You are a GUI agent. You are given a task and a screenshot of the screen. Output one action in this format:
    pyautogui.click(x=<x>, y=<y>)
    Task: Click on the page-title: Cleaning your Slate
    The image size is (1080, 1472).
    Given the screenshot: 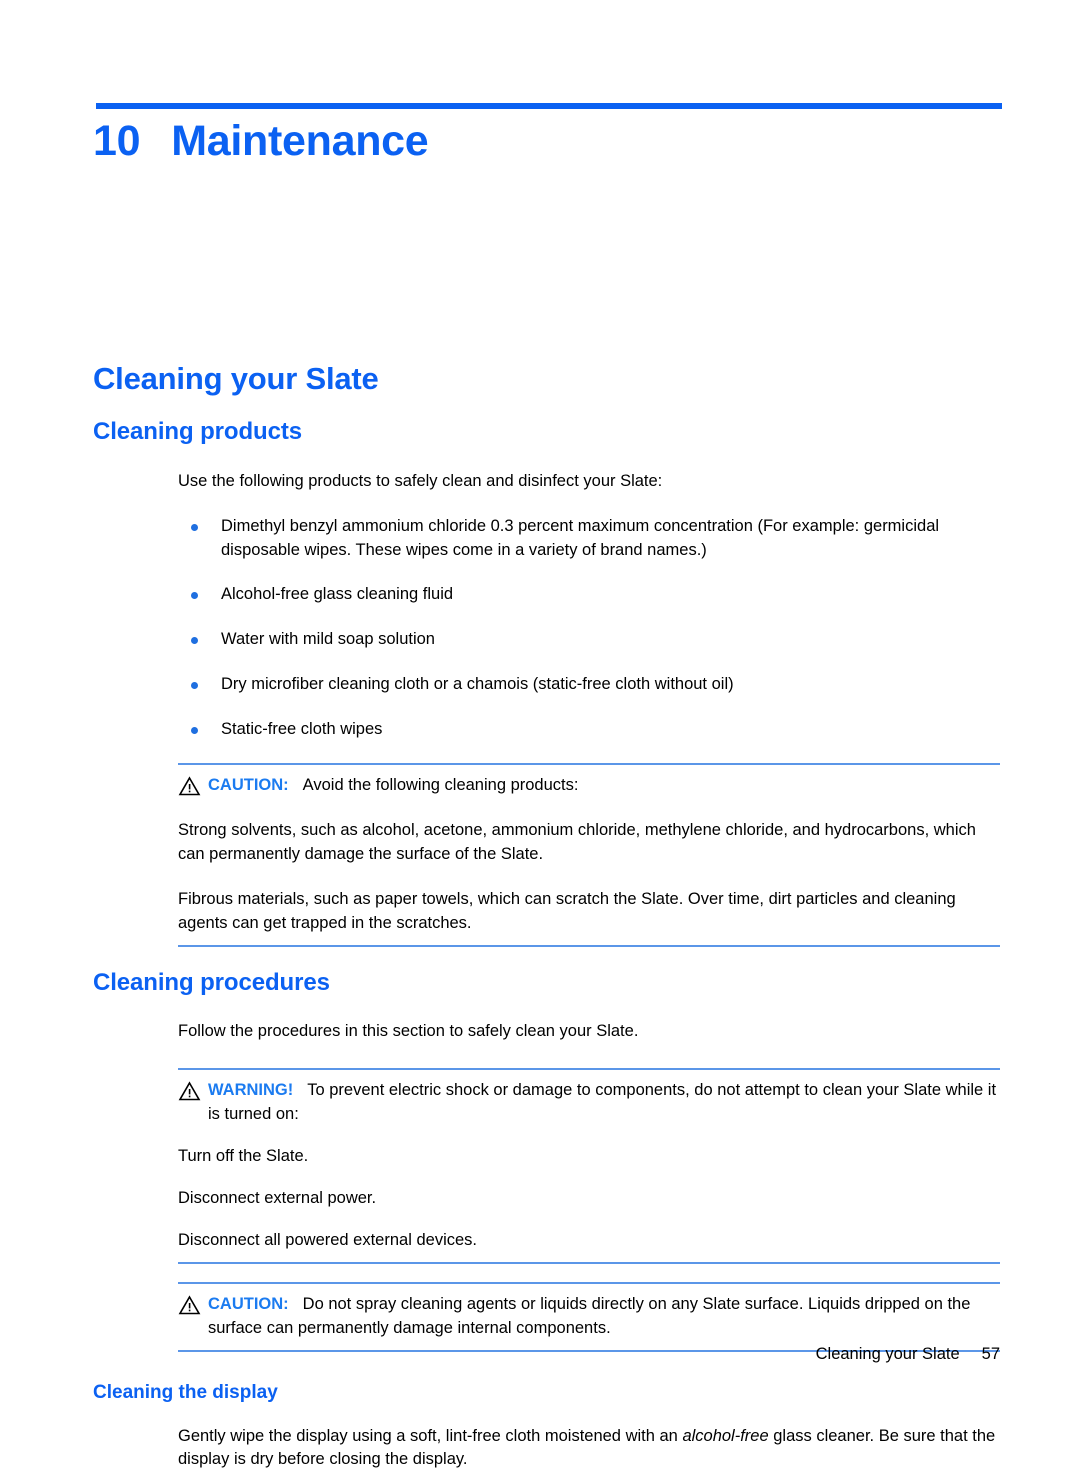 What is the action you would take?
    pyautogui.click(x=236, y=378)
    